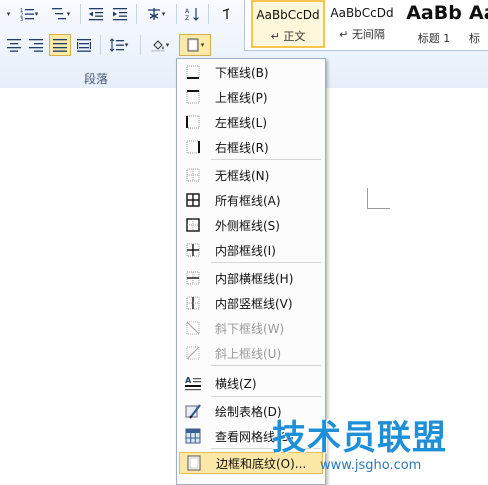 The image size is (488, 485). I want to click on inside-borders-icon, so click(193, 250).